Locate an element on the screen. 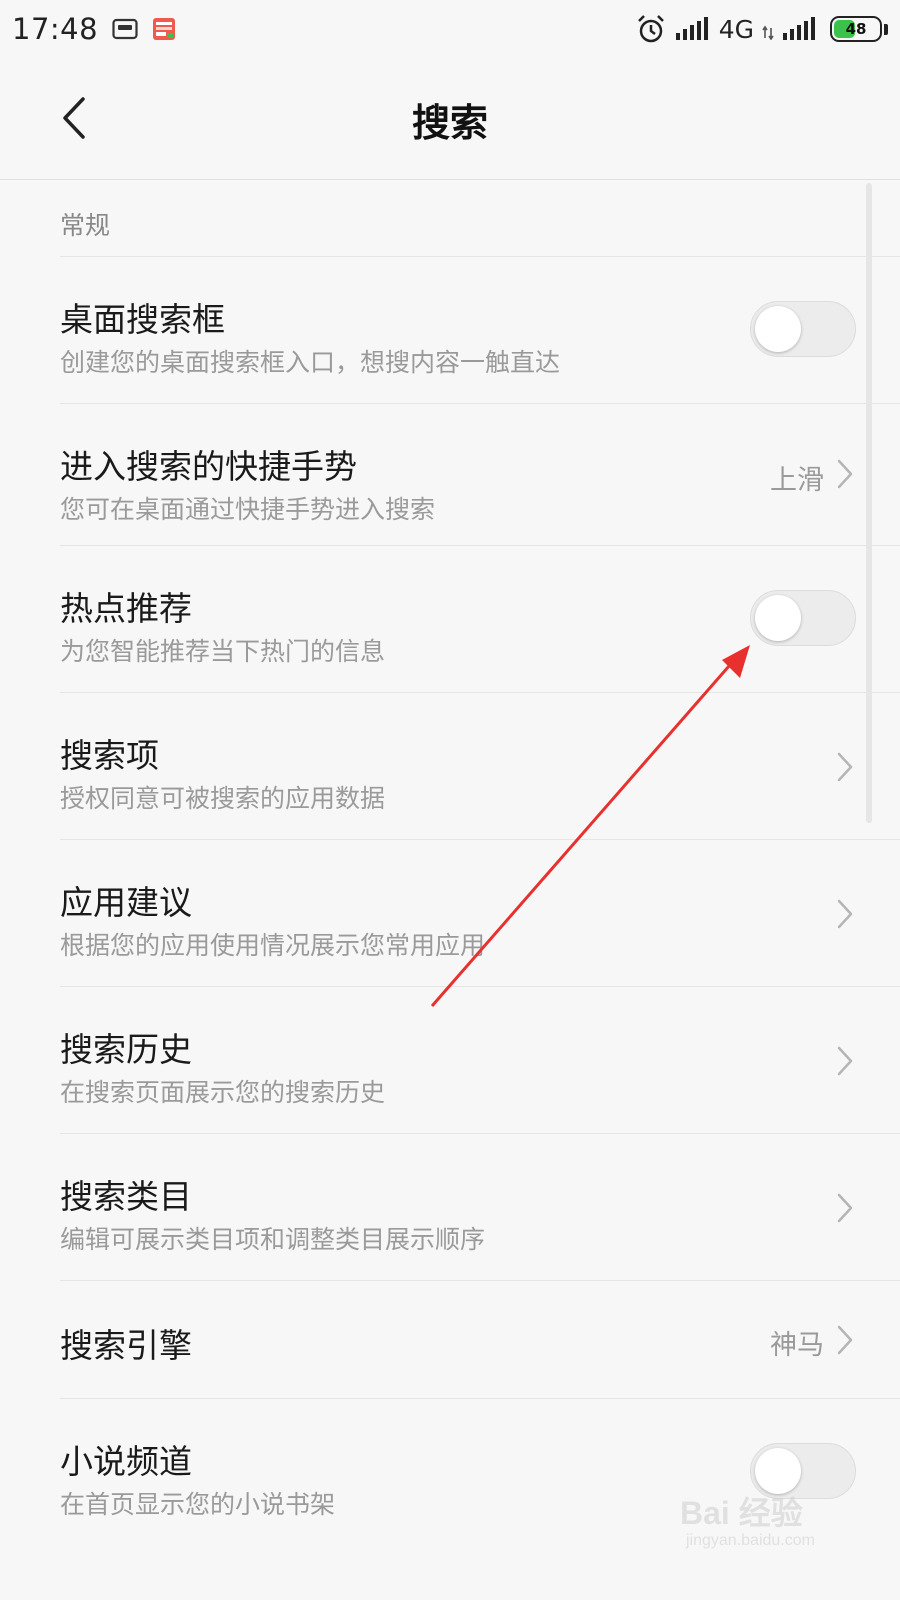  setting-search-gesture: 进入搜索的快捷手势 您可在桌面通过快捷手势进入搜索 上滑 is located at coordinates (480, 475).